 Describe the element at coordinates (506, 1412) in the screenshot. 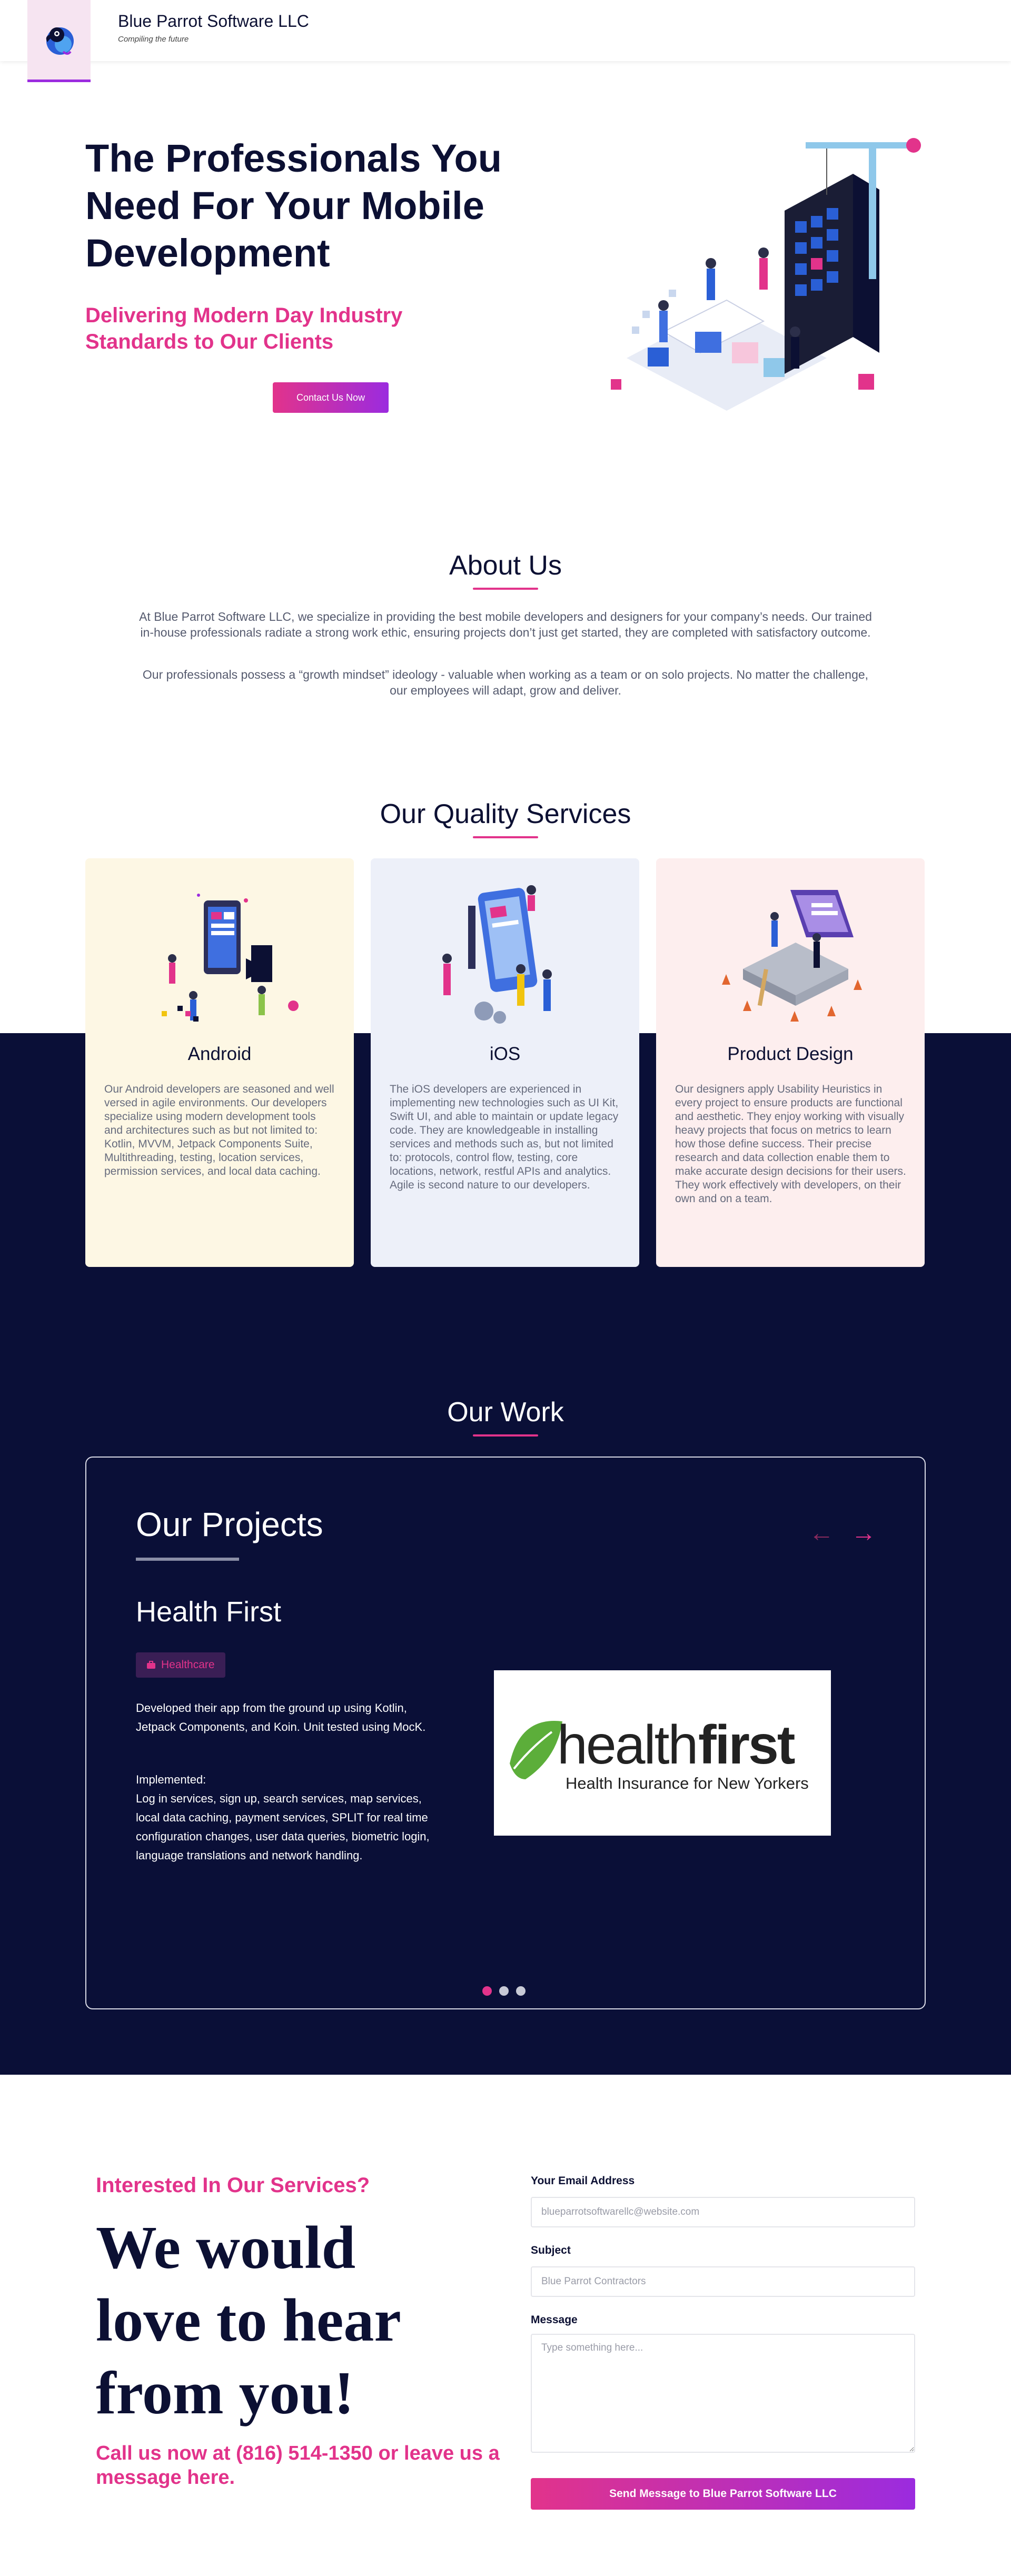

I see `work-title: Our Work` at that location.